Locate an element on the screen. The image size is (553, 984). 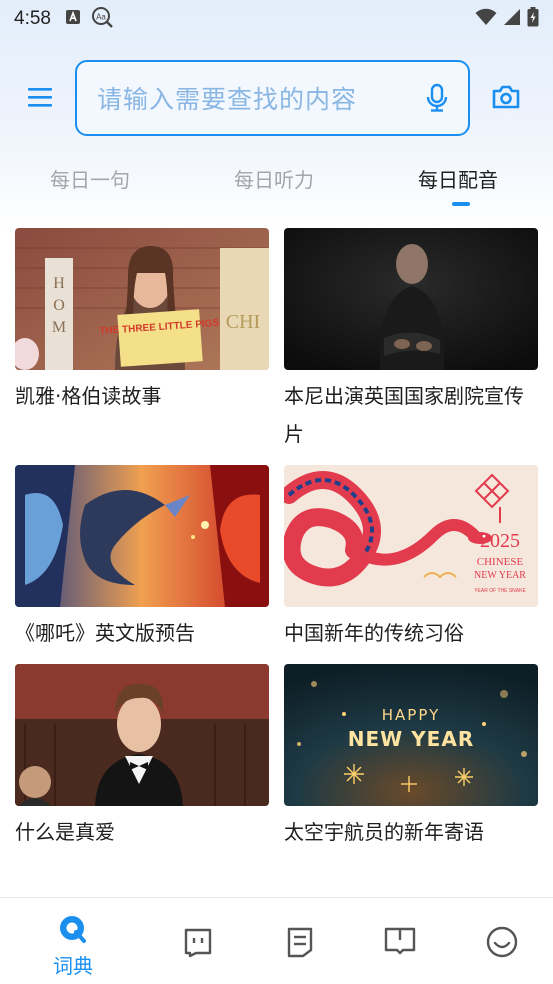
video-card: H O M CHI THE THREE LITTLE PIGS 凯雅·格伯读故事 is located at coordinates (142, 321).